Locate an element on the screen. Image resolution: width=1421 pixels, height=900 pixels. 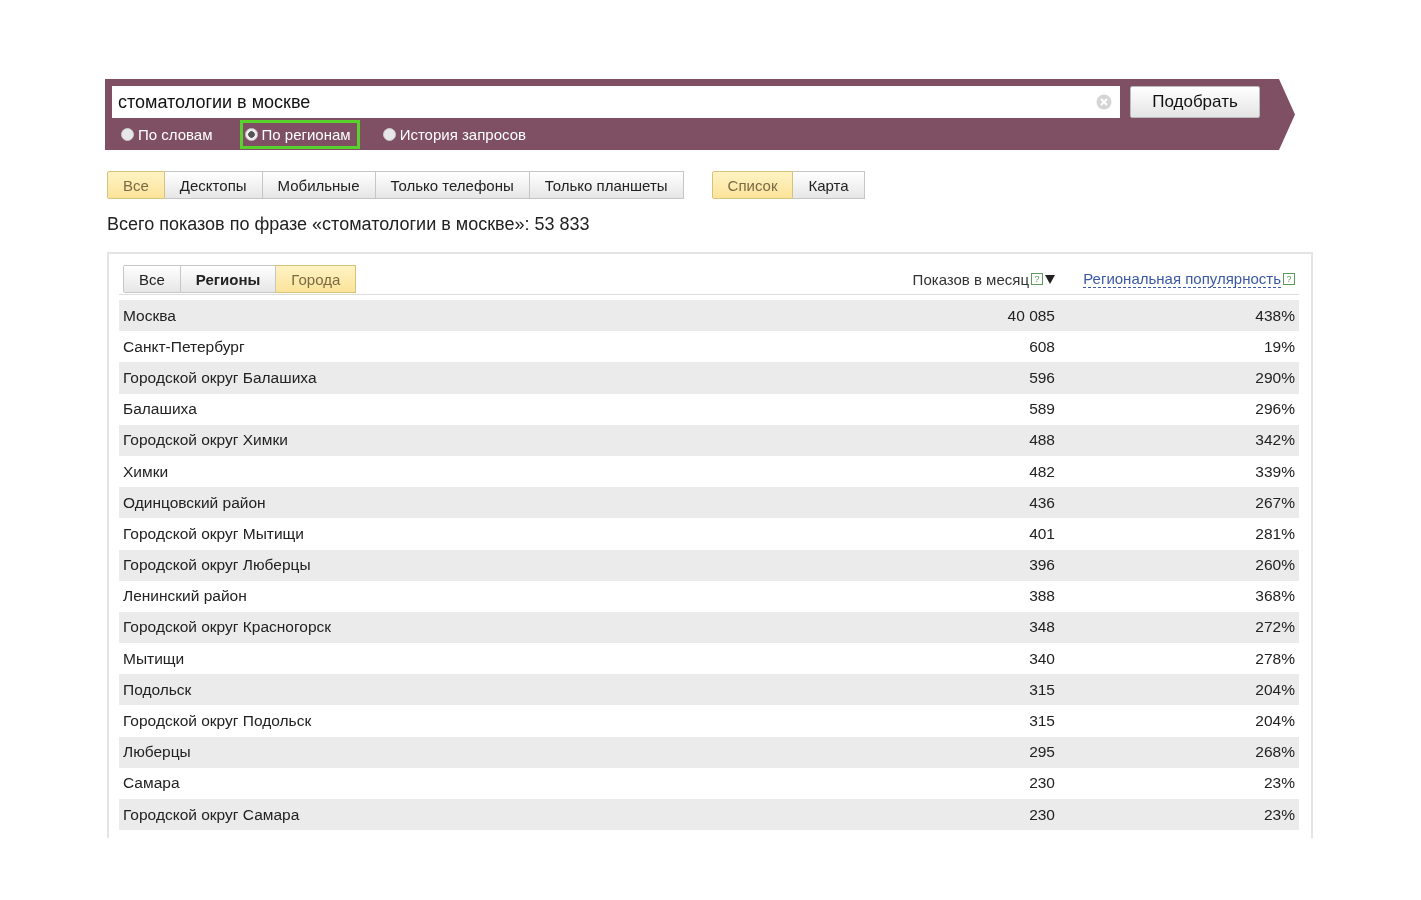
radio-option: По регионам is located at coordinates (299, 134).